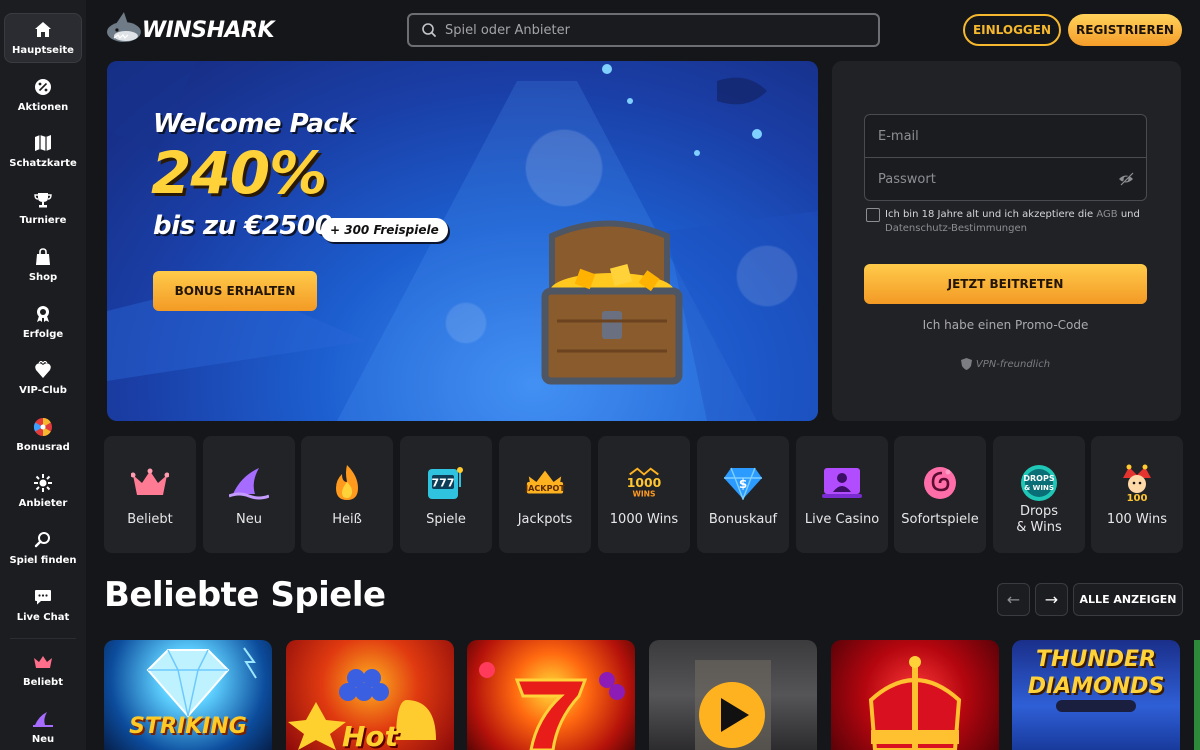 This screenshot has height=750, width=1200. What do you see at coordinates (43, 370) in the screenshot?
I see `vip-heart-icon` at bounding box center [43, 370].